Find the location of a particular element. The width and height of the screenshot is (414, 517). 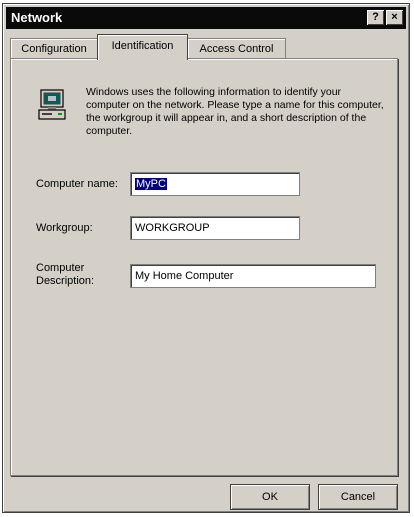

workgroup-input: WORKGROUP is located at coordinates (215, 228).